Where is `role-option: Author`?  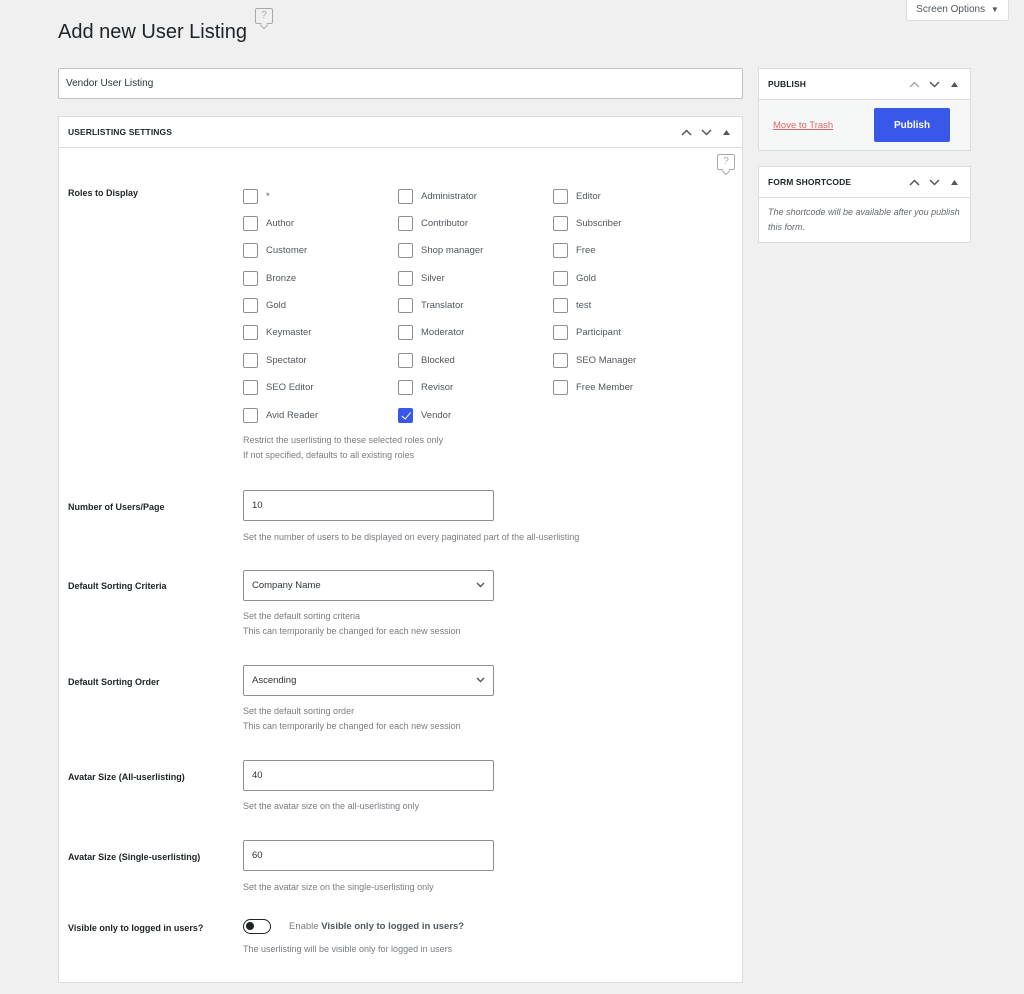
role-option: Author is located at coordinates (320, 223).